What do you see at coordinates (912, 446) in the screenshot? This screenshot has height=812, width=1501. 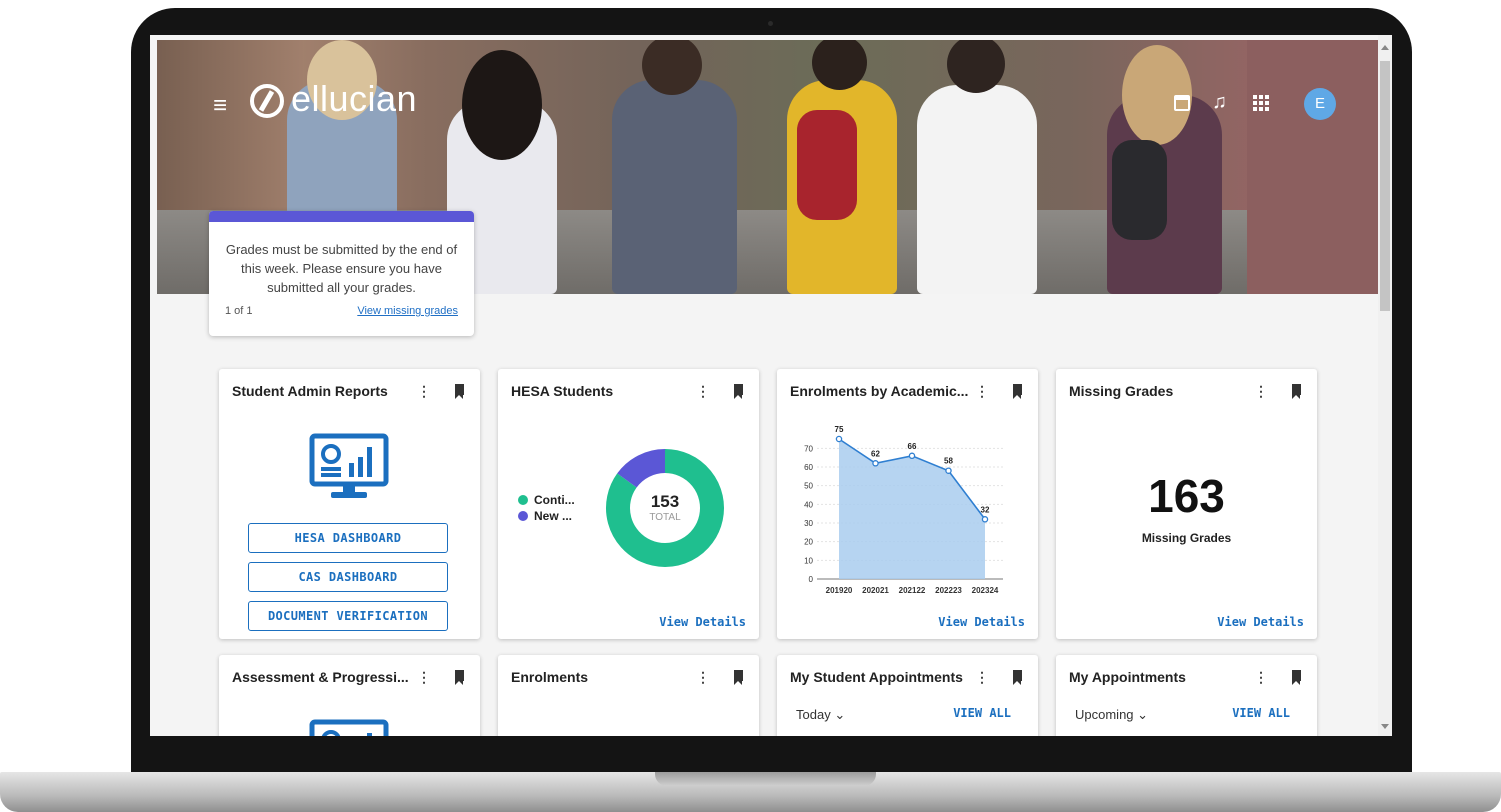 I see `data-label: 66` at bounding box center [912, 446].